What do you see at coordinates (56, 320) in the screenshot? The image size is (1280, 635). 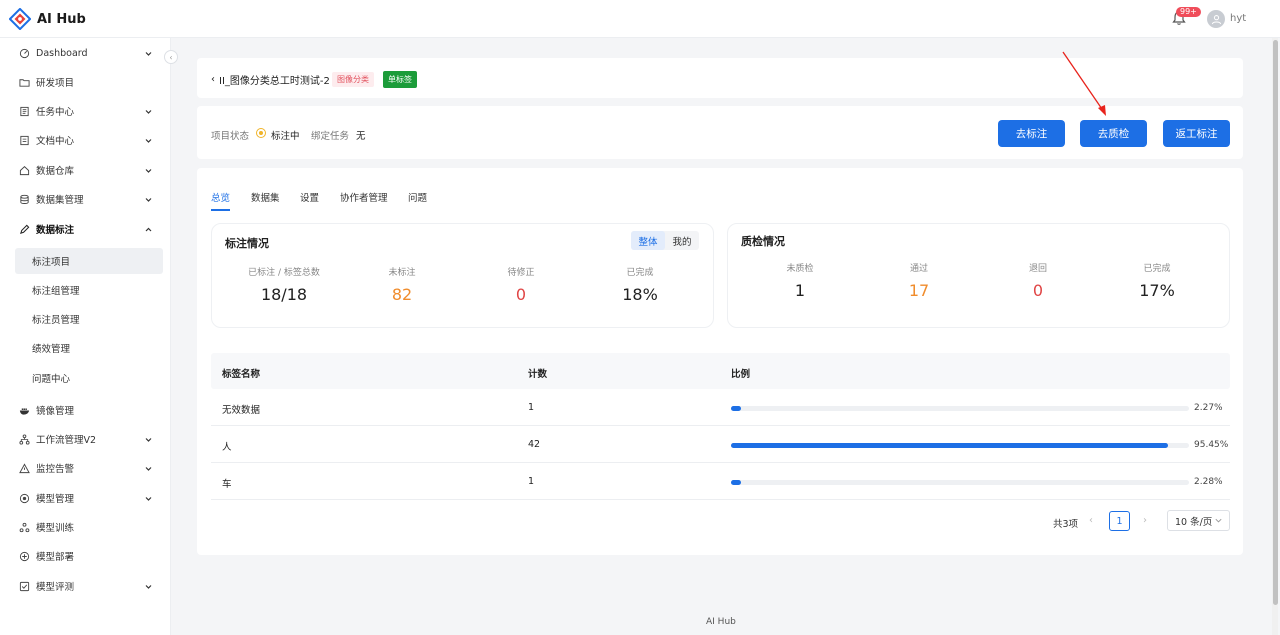 I see `sidebar-item-label: 标注员管理` at bounding box center [56, 320].